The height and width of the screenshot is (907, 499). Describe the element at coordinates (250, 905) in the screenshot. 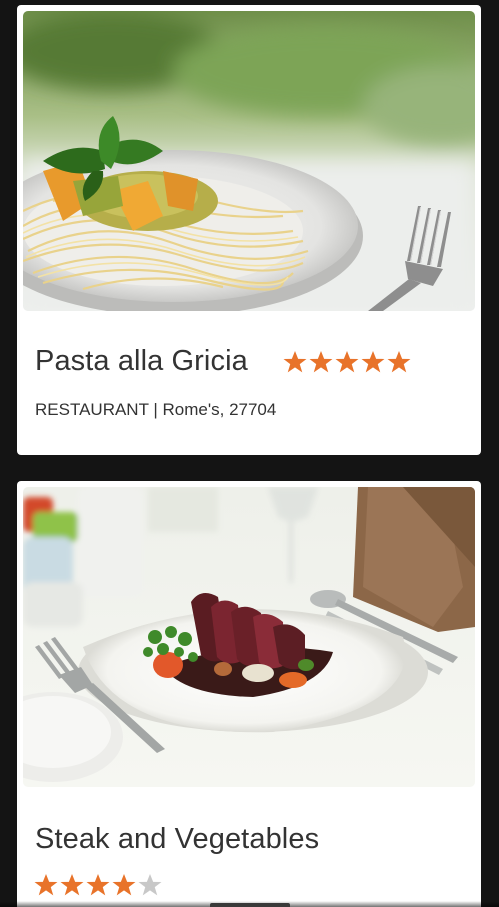

I see `scroll-handle` at that location.